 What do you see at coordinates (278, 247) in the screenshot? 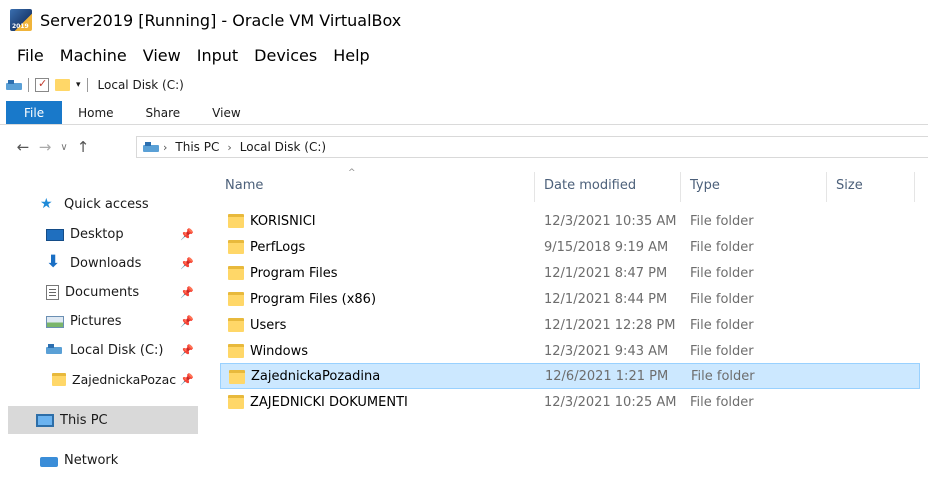
I see `file-name: PerfLogs` at bounding box center [278, 247].